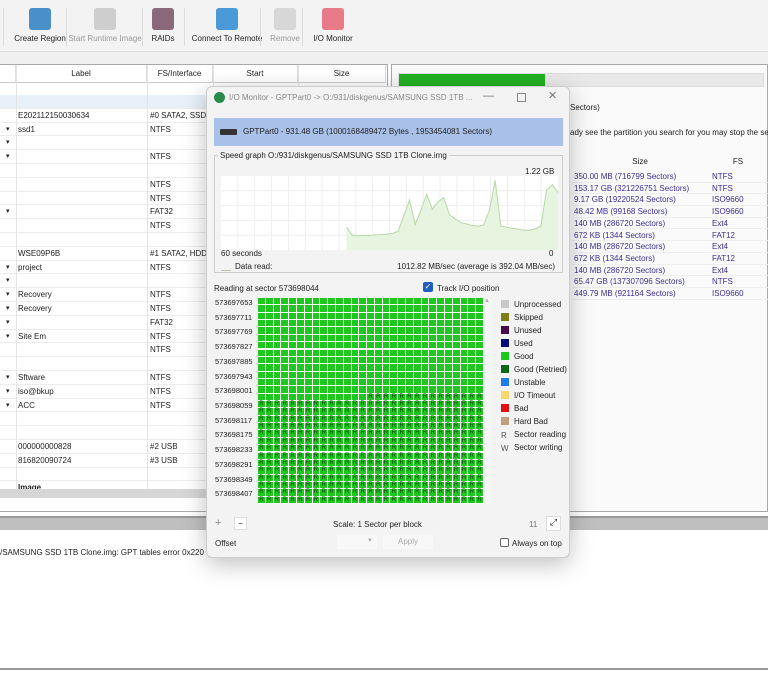 The image size is (768, 673). What do you see at coordinates (738, 161) in the screenshot?
I see `col-header-fs: FS` at bounding box center [738, 161].